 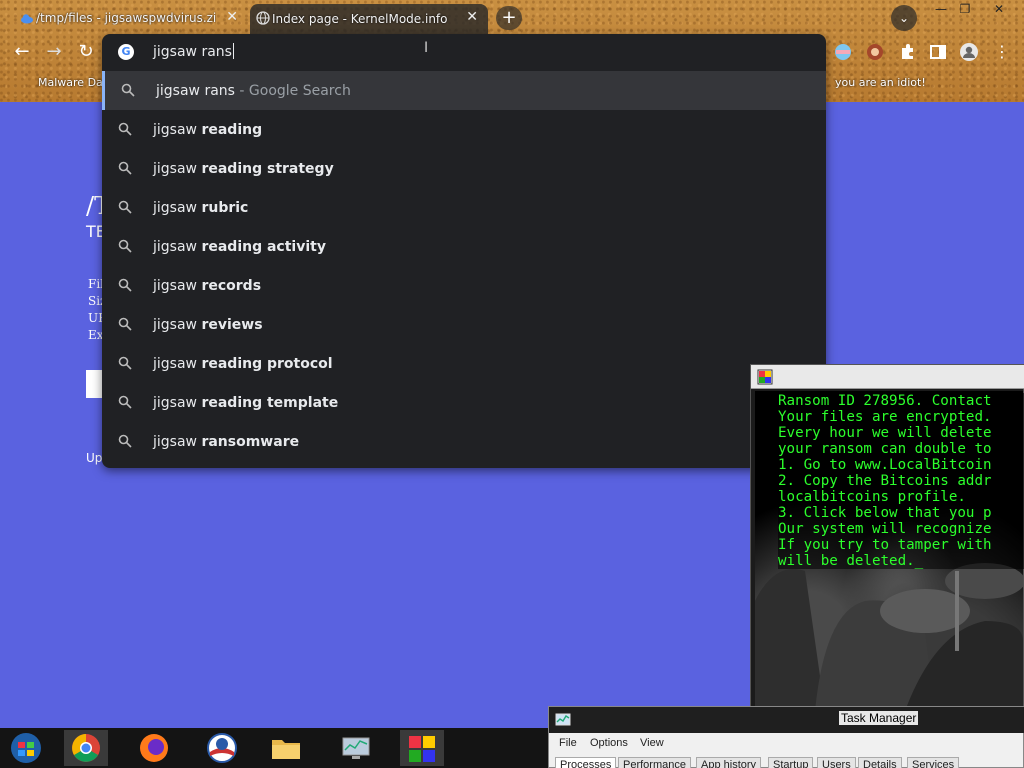 I want to click on start-button, so click(x=26, y=748).